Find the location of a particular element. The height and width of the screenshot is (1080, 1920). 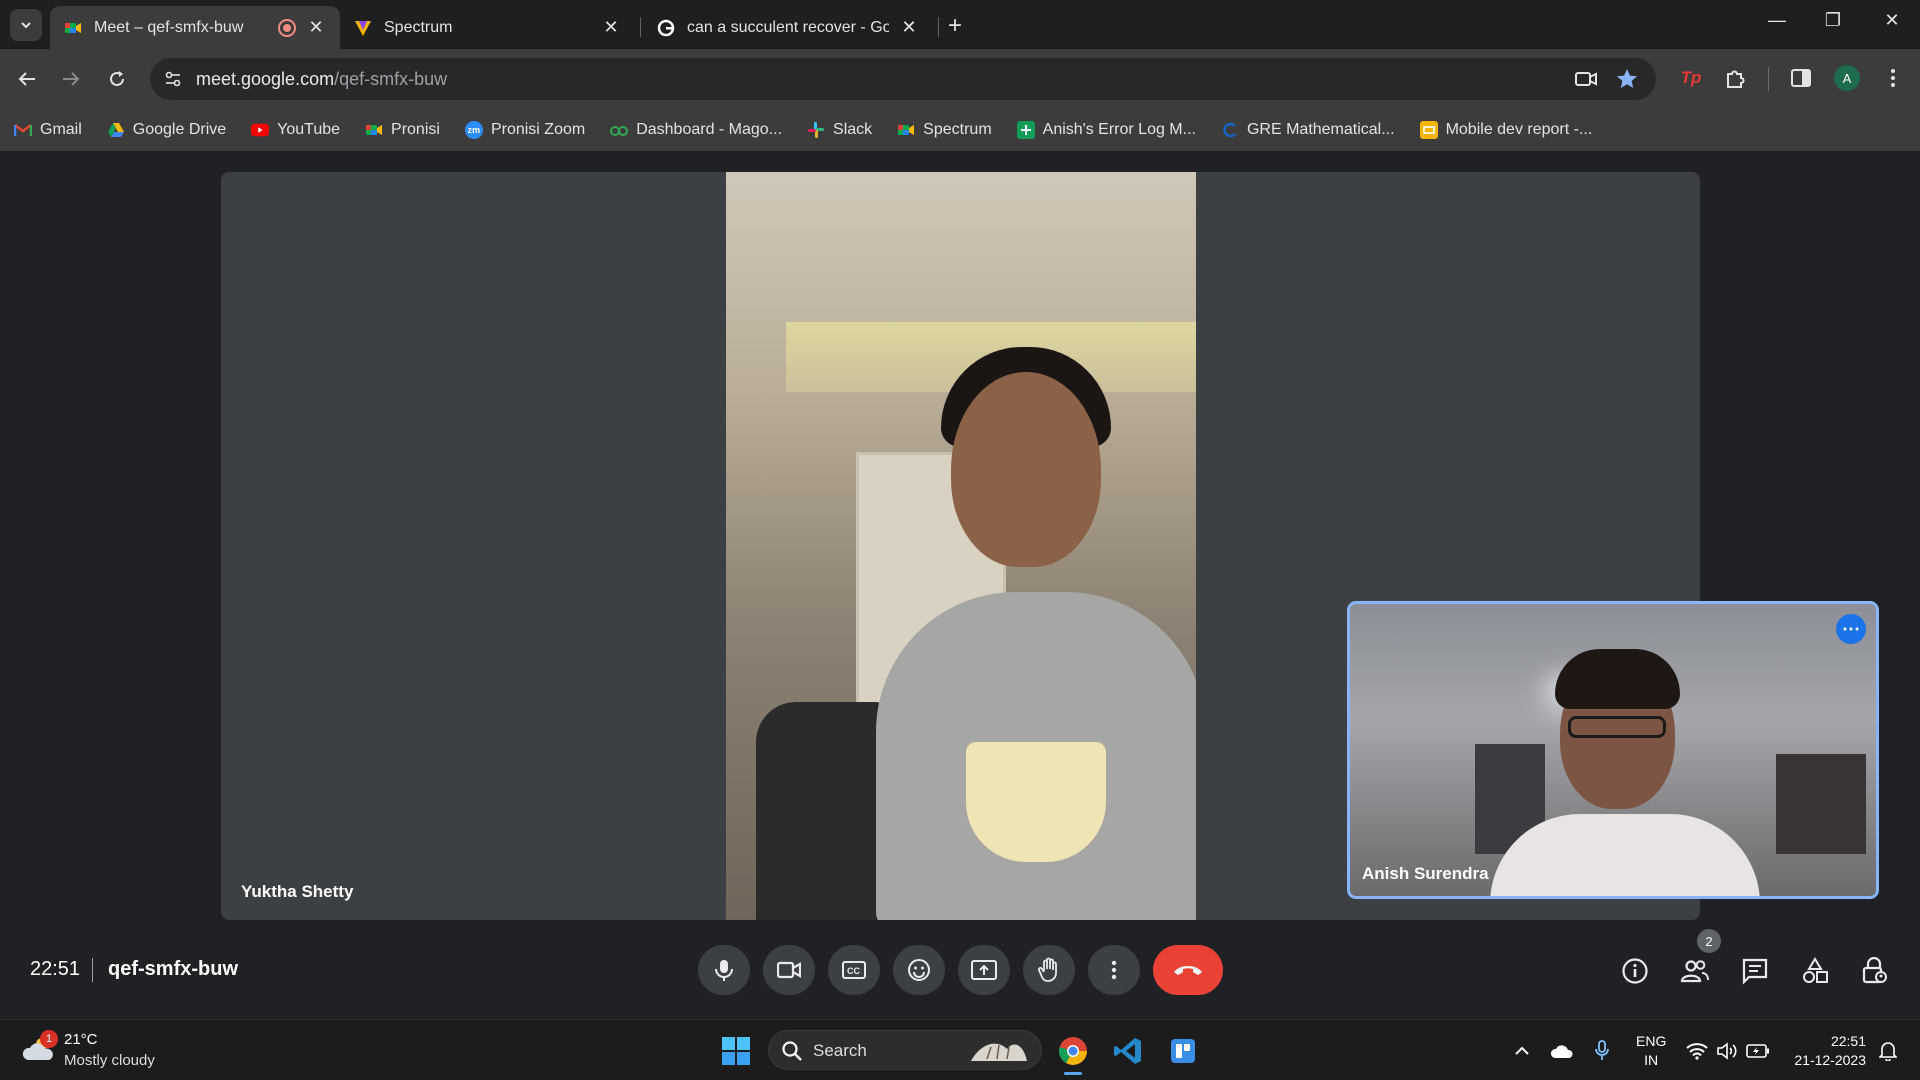

bookmark-star-icon is located at coordinates (1627, 79).